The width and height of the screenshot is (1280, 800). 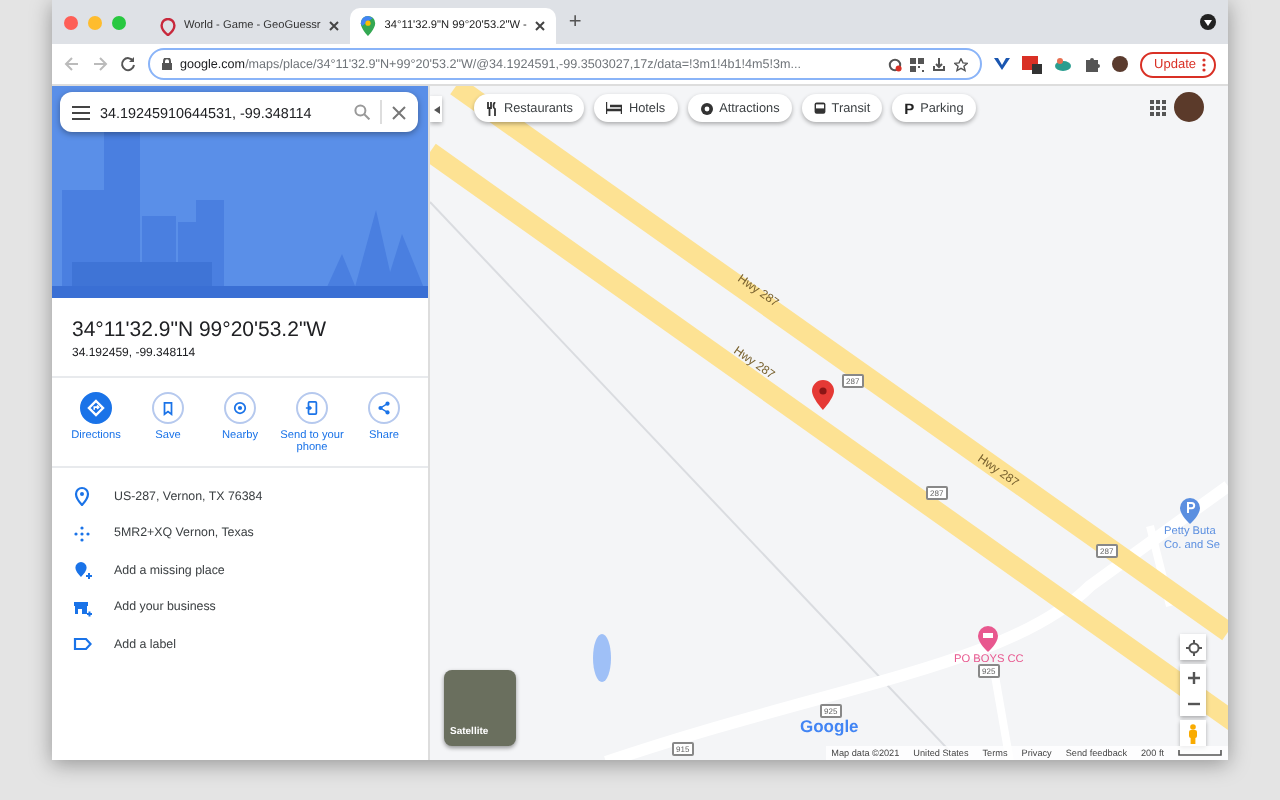 What do you see at coordinates (602, 658) in the screenshot?
I see `pond-shape` at bounding box center [602, 658].